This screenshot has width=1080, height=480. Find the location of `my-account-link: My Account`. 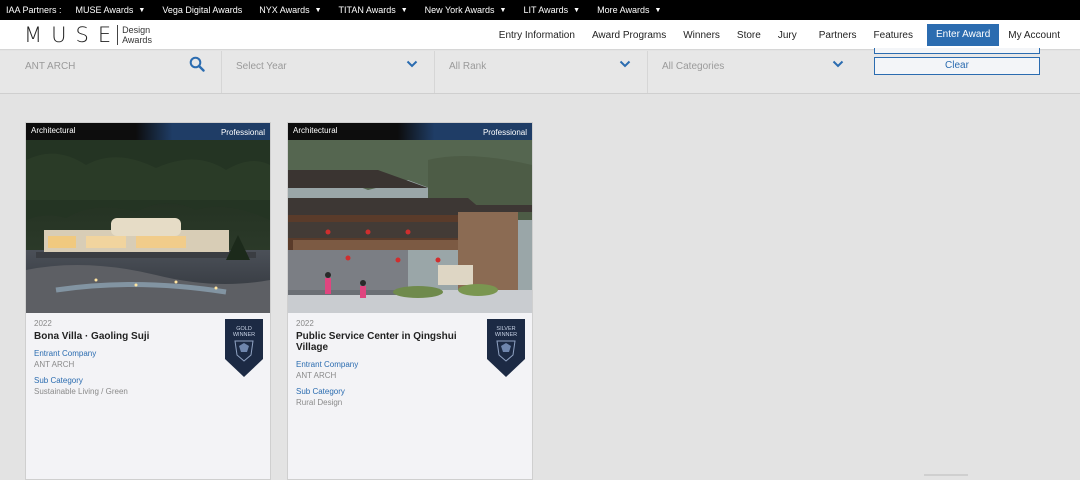

my-account-link: My Account is located at coordinates (1034, 35).